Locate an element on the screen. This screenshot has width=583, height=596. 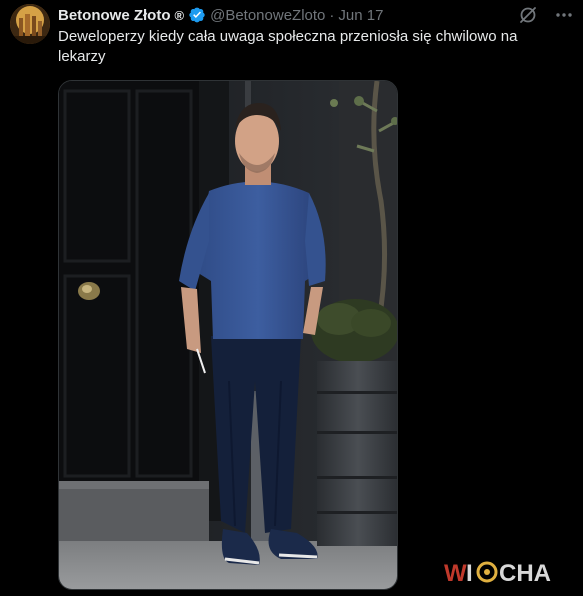
wiocha-watermark-logo: W I CHA is located at coordinates (508, 572).